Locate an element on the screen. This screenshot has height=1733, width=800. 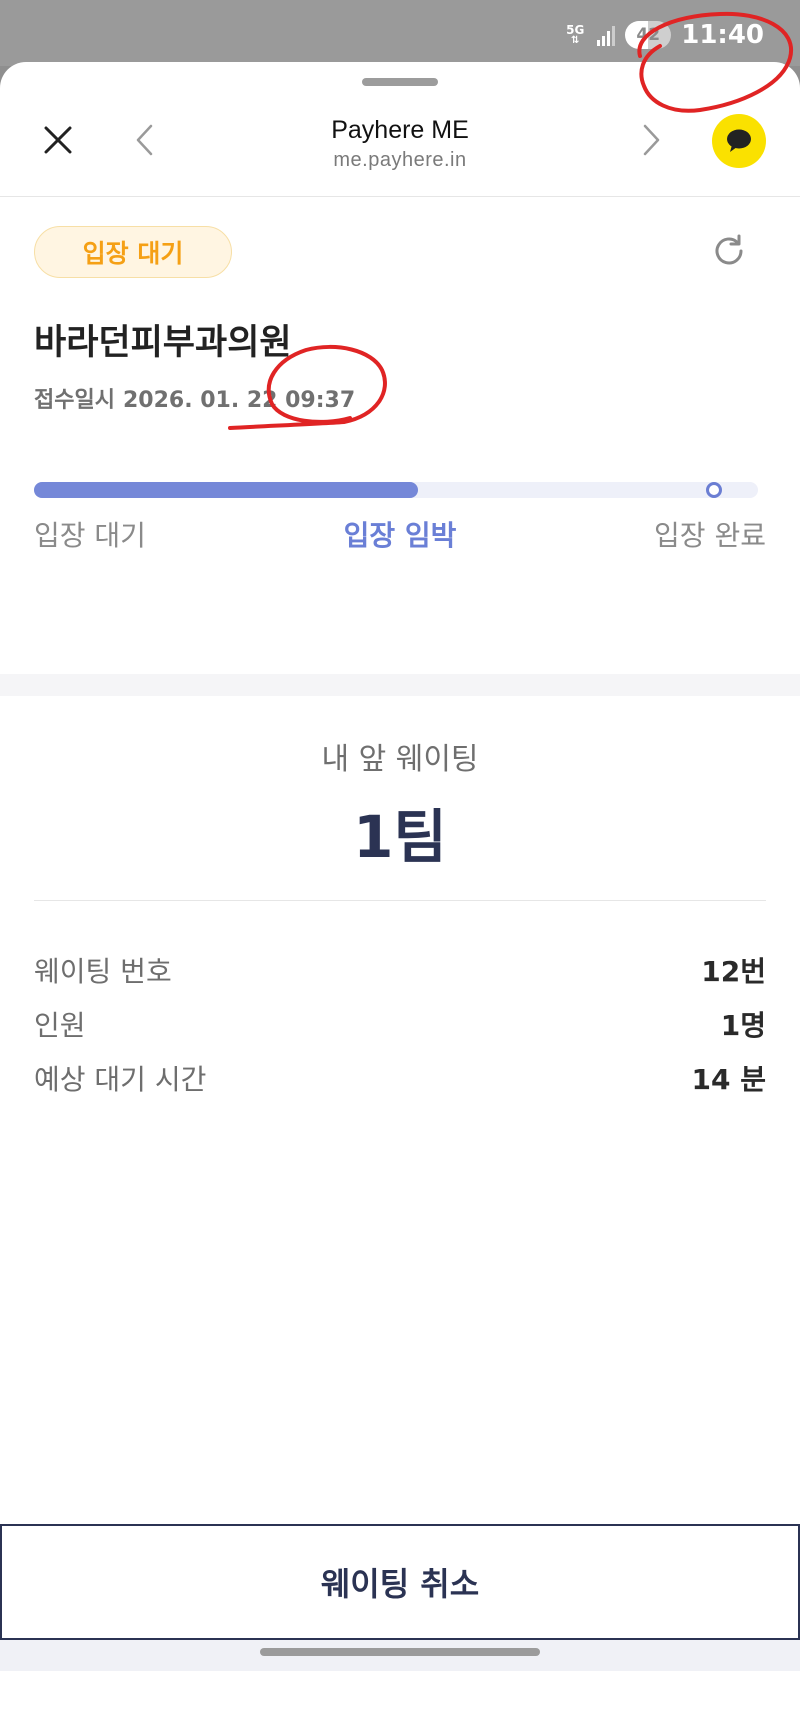
gesture-bar-area is located at coordinates (400, 1655).